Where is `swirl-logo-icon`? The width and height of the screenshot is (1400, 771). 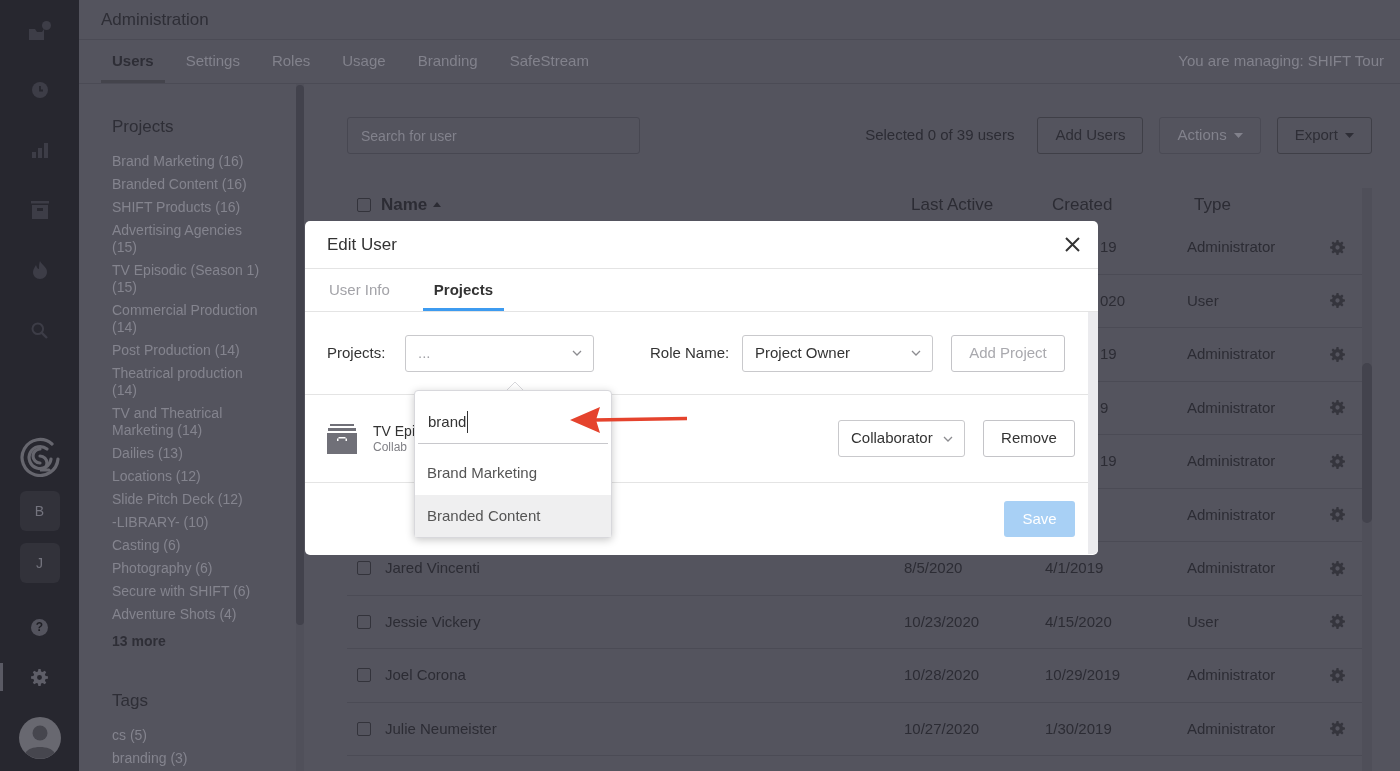 swirl-logo-icon is located at coordinates (39, 456).